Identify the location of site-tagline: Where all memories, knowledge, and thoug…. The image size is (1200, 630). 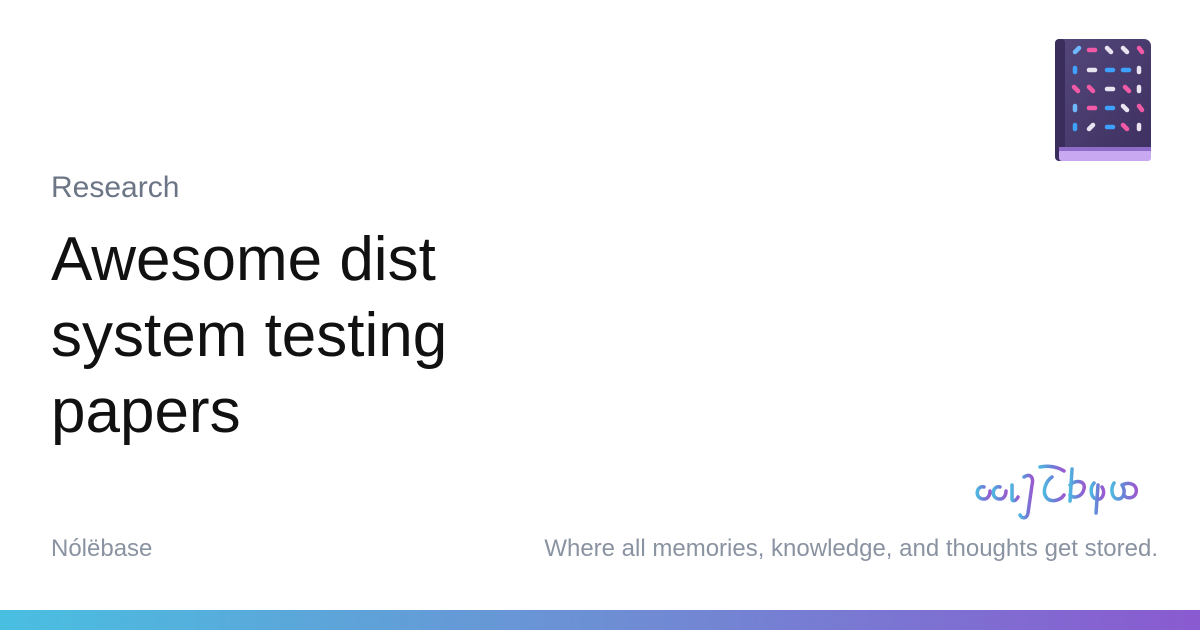
(851, 548).